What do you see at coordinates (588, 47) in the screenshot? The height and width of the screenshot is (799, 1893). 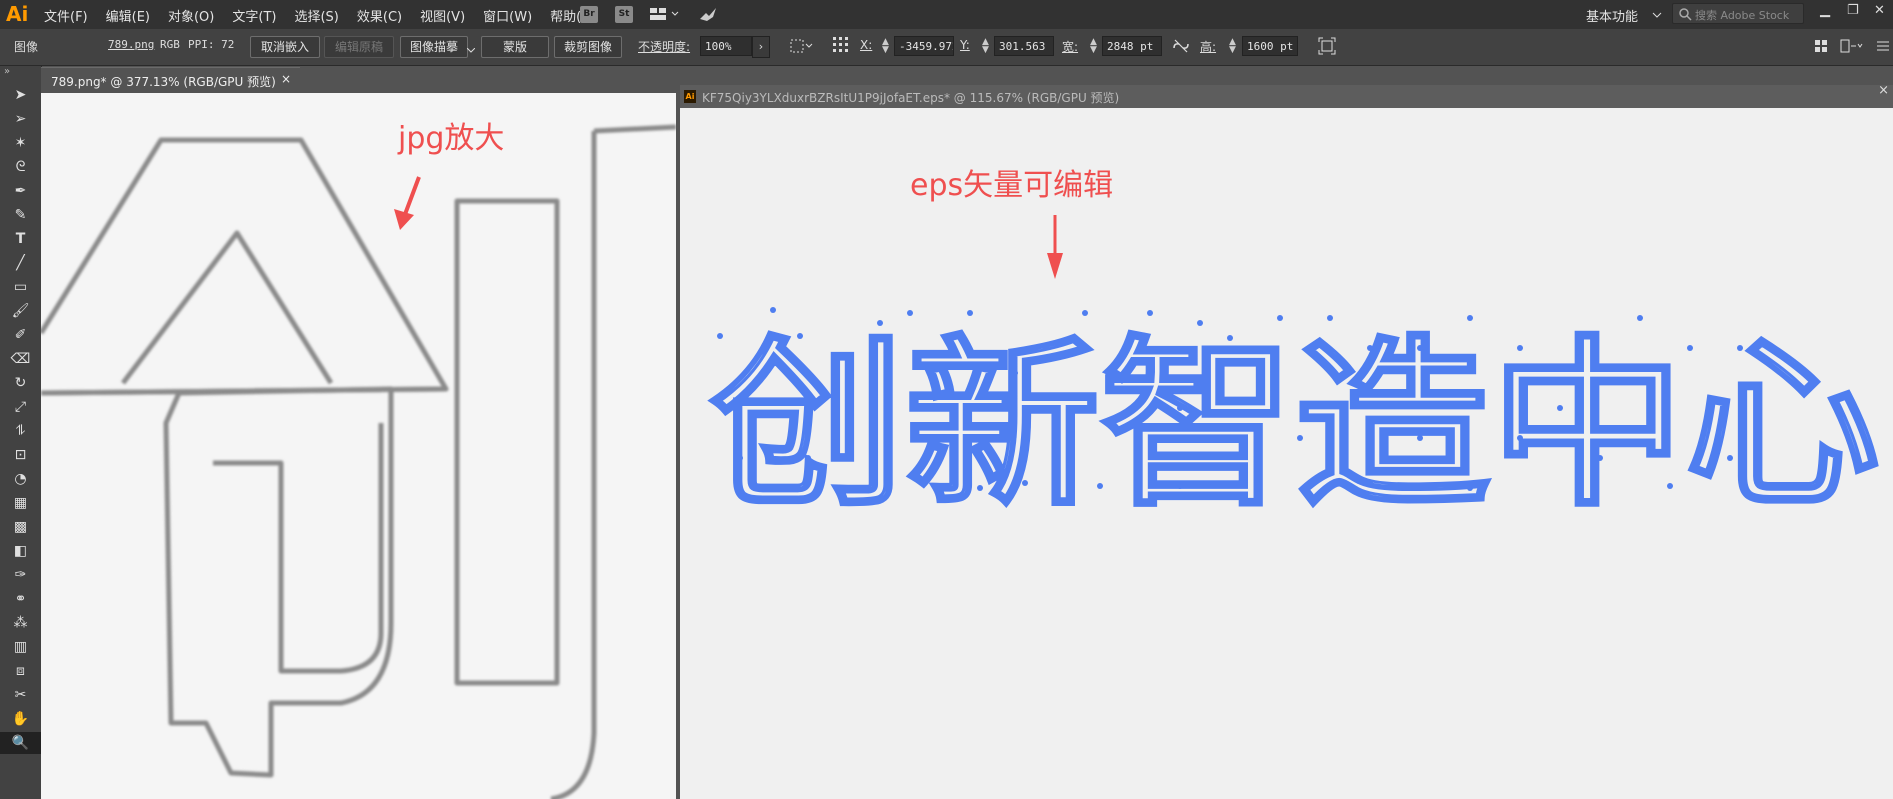 I see `crop-image-button: 裁剪图像` at bounding box center [588, 47].